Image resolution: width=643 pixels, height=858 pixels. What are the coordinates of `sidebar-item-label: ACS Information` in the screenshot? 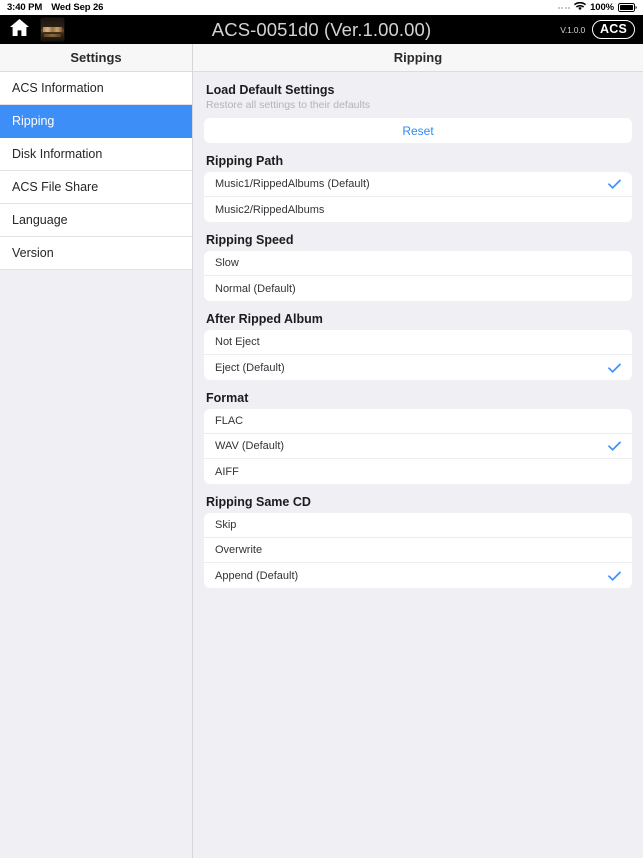 It's located at (58, 88).